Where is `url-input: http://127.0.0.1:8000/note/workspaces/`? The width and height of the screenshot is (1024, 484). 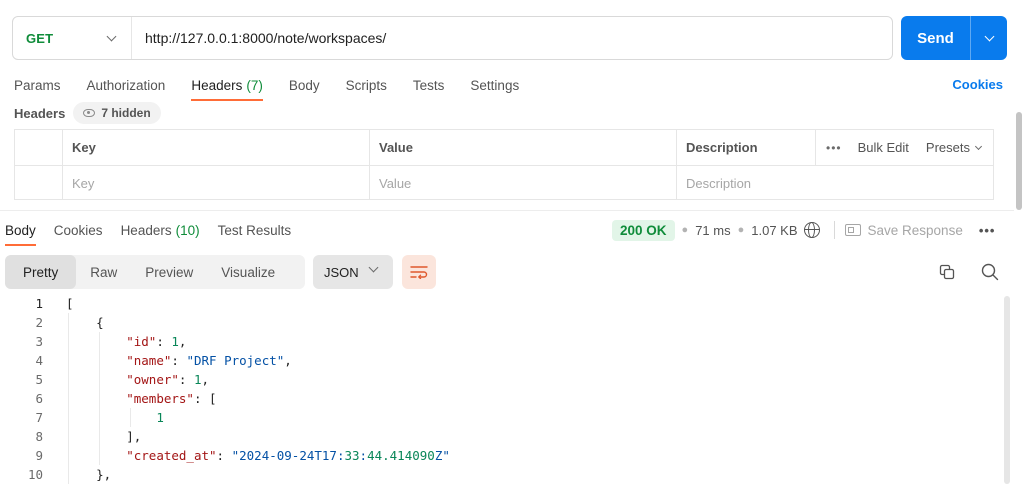 url-input: http://127.0.0.1:8000/note/workspaces/ is located at coordinates (259, 38).